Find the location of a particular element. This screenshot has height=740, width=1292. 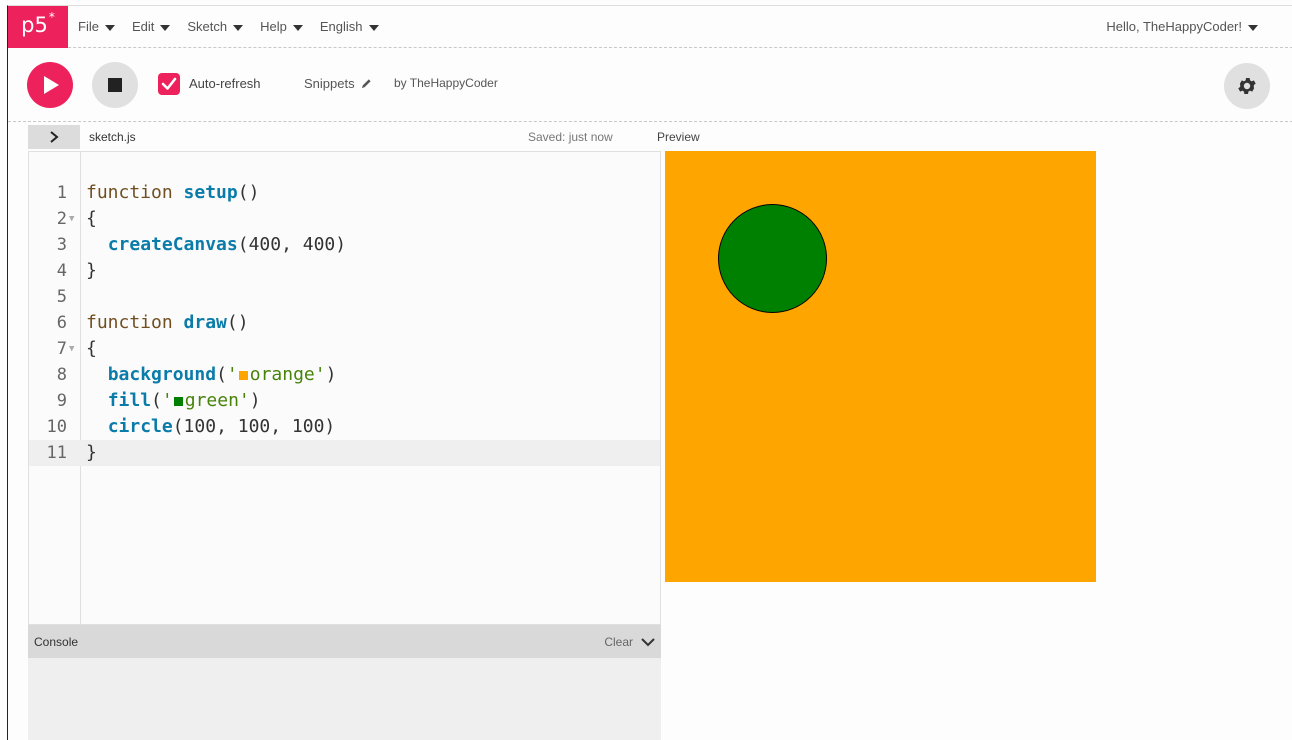

code-line: 5 is located at coordinates (344, 297).